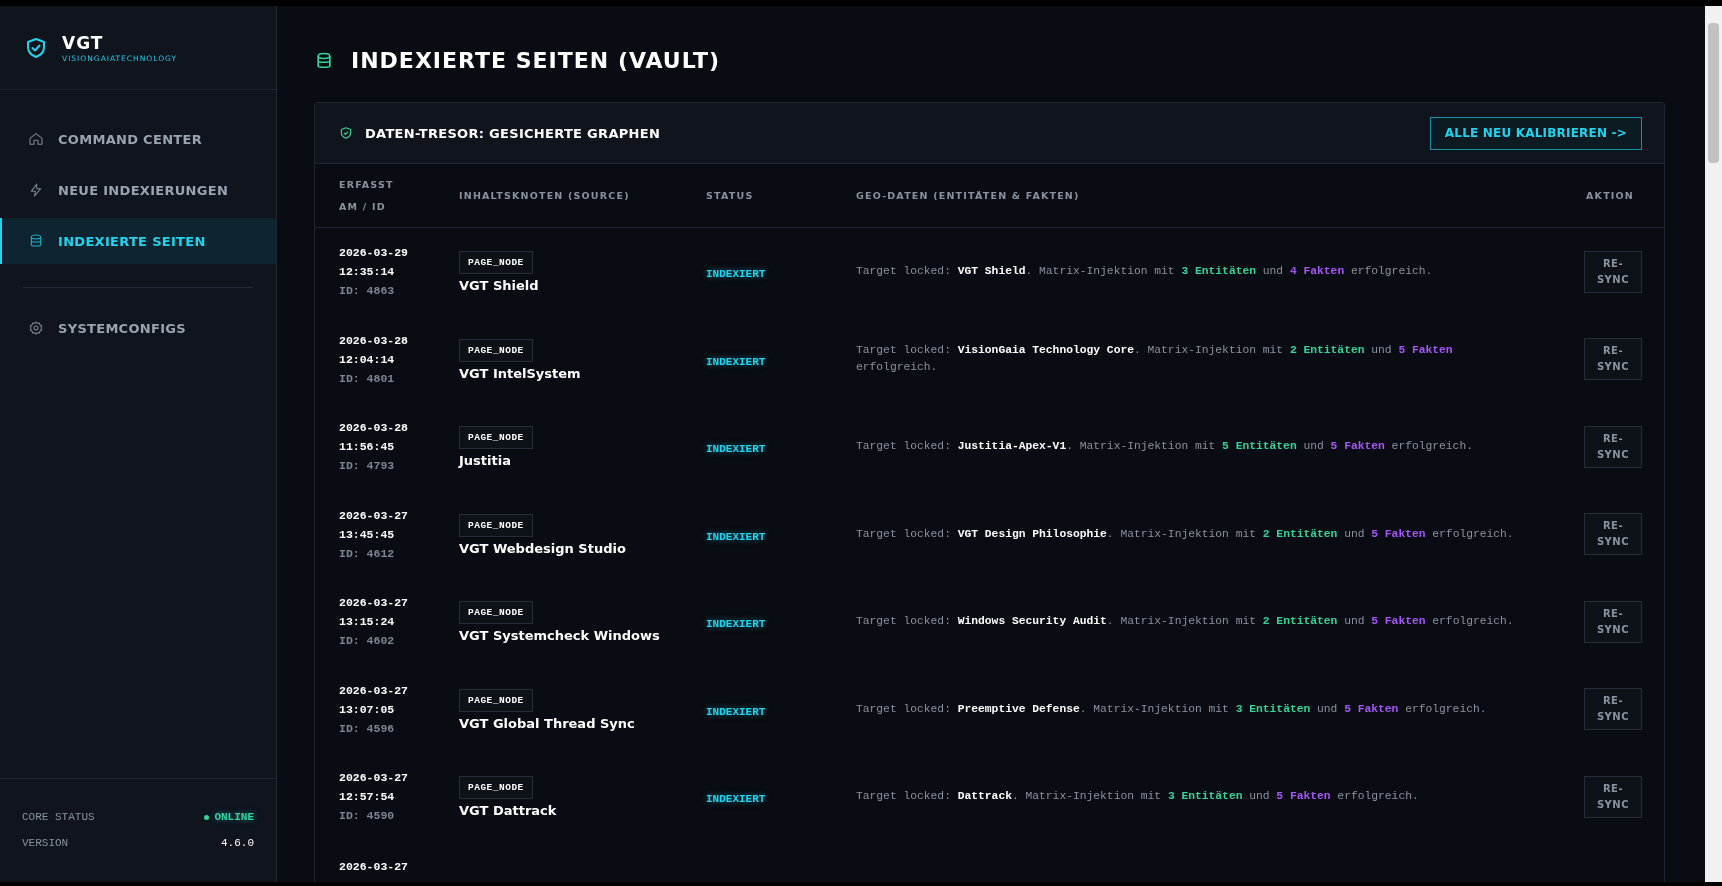 Image resolution: width=1722 pixels, height=886 pixels. Describe the element at coordinates (45, 843) in the screenshot. I see `footer-label: VERSION` at that location.